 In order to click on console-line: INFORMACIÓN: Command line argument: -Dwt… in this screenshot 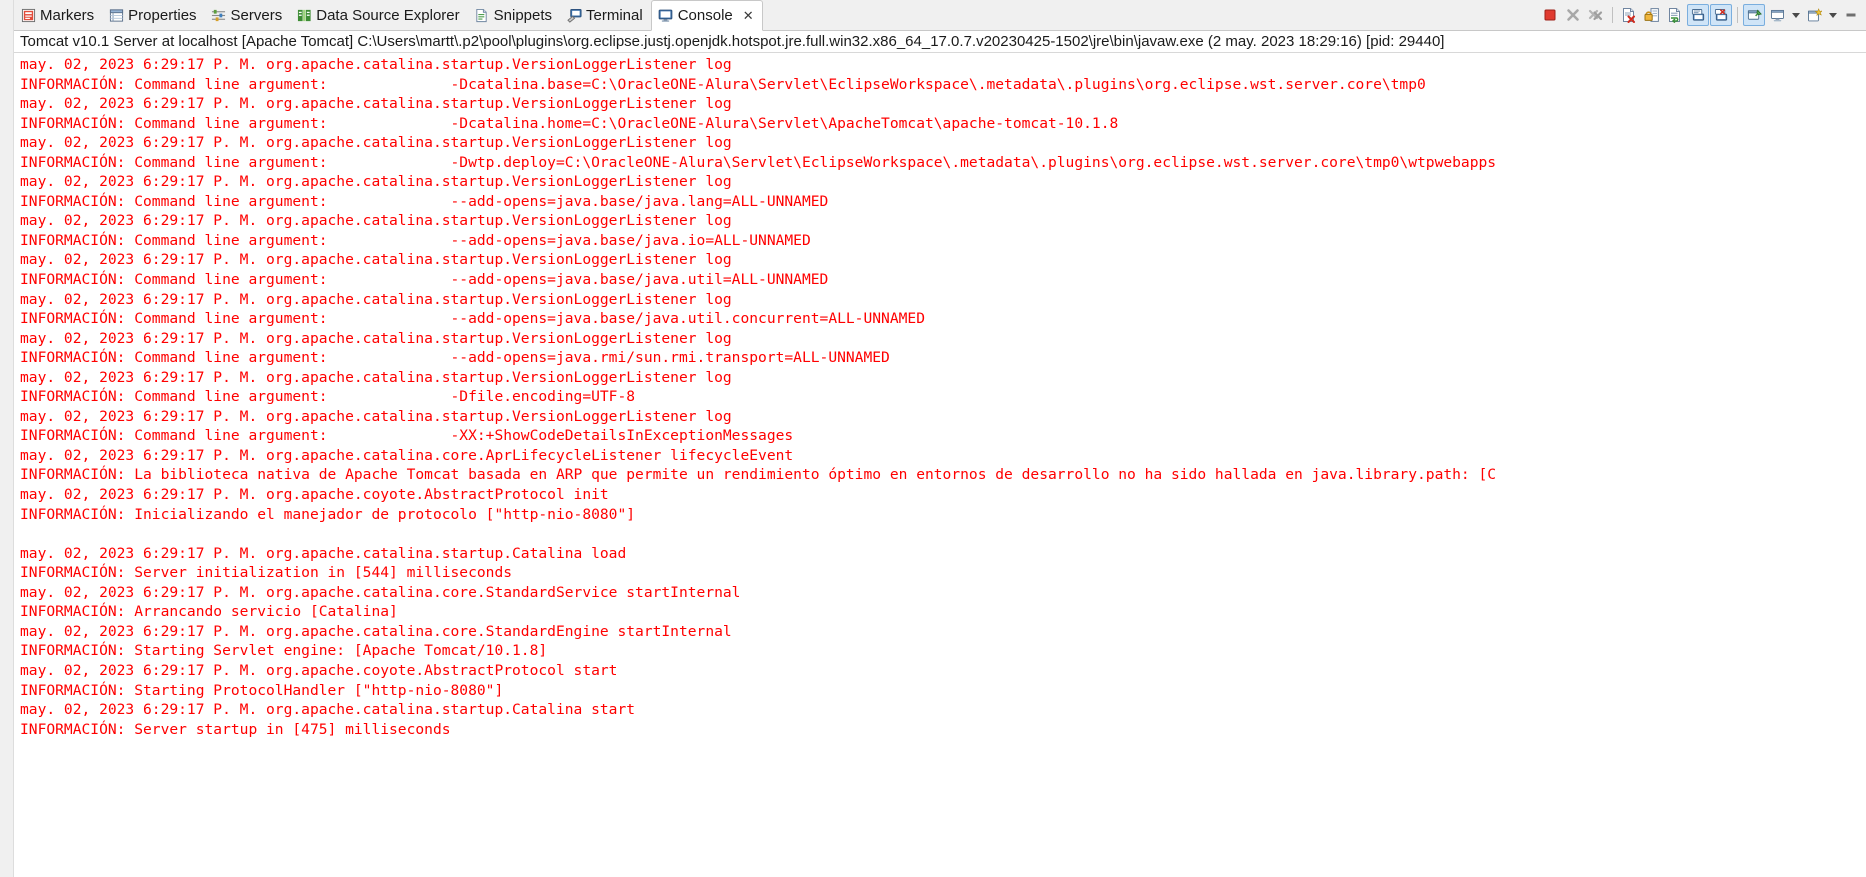, I will do `click(758, 162)`.